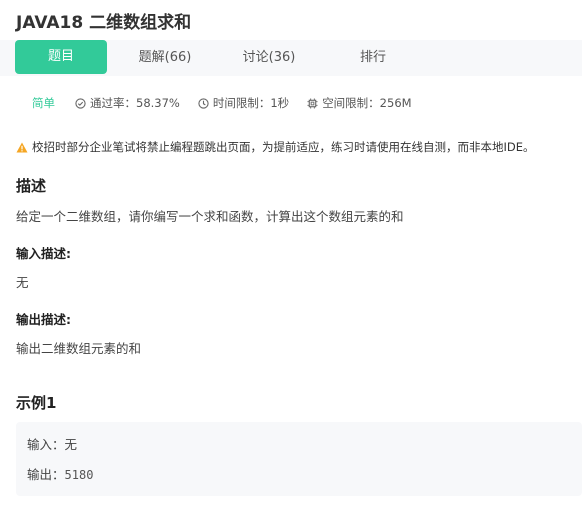  What do you see at coordinates (251, 103) in the screenshot?
I see `time-limit-text: 时间限制：1秒` at bounding box center [251, 103].